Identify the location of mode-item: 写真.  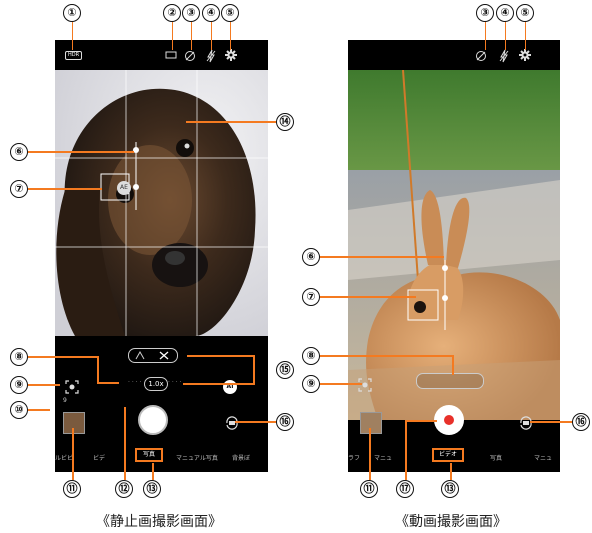
(496, 457).